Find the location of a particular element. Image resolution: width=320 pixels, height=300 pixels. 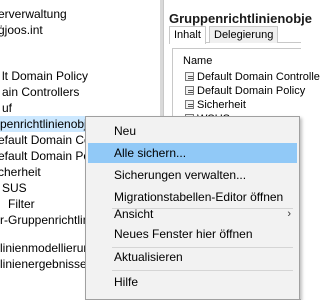

tab-strip: Inhalt Delegierung is located at coordinates (235, 35).